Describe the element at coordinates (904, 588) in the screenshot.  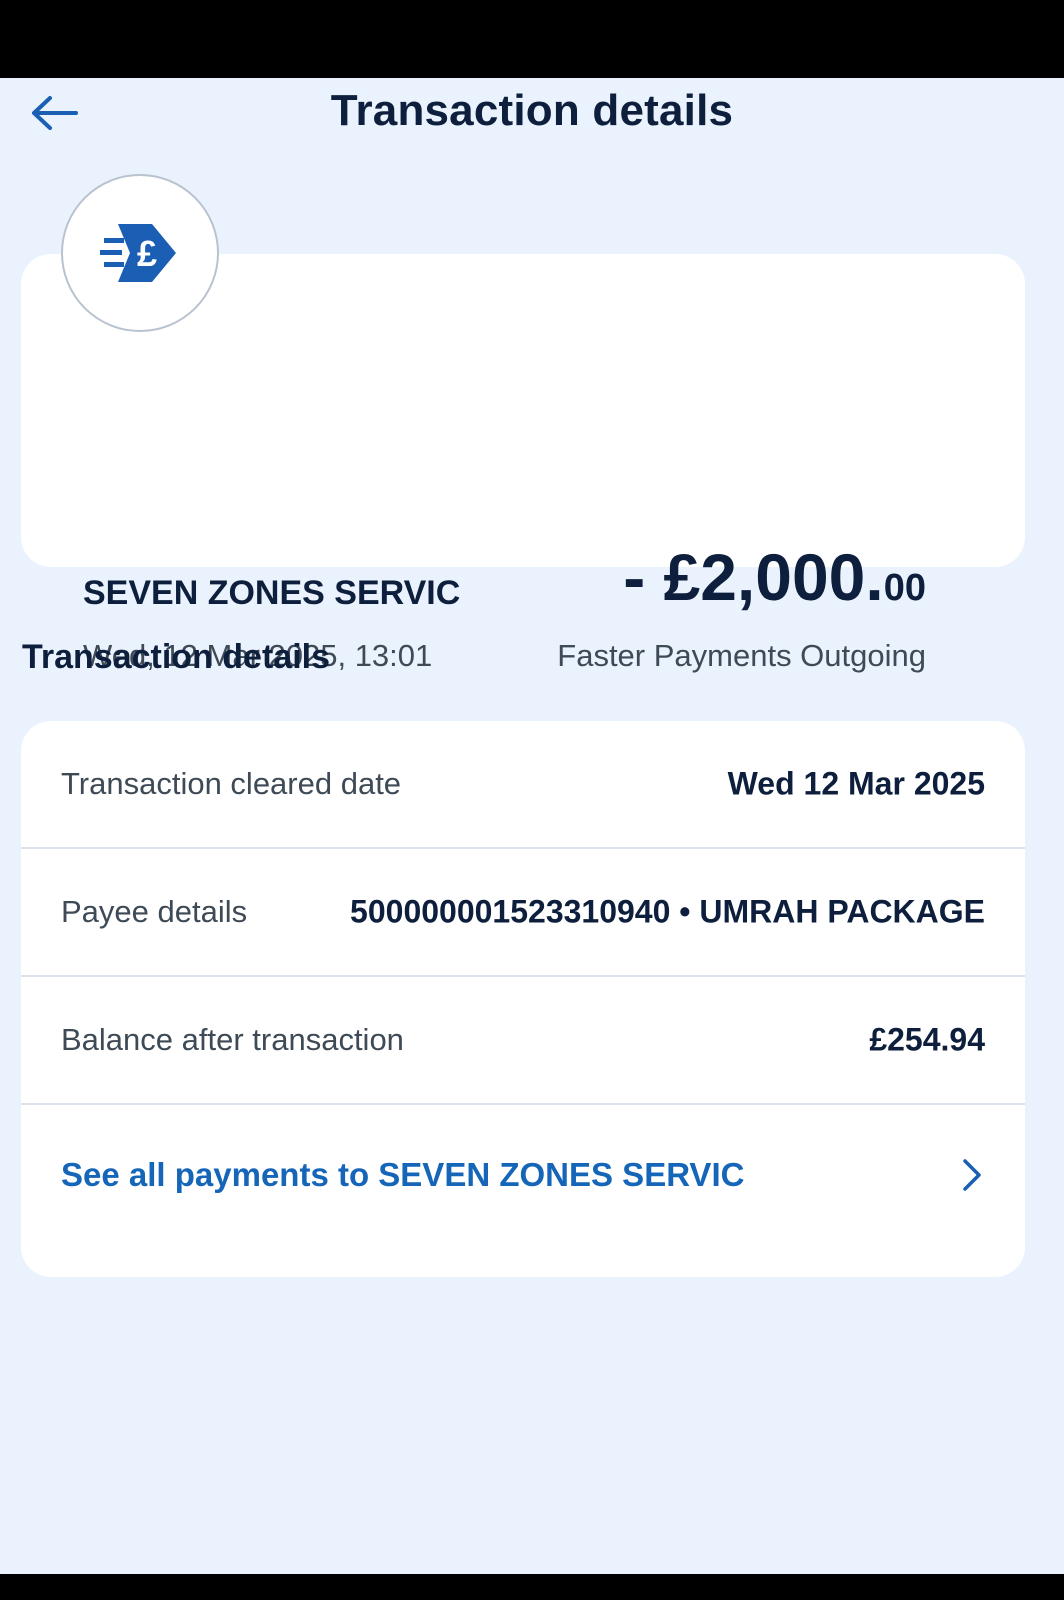
I see `amount-pence: 00` at that location.